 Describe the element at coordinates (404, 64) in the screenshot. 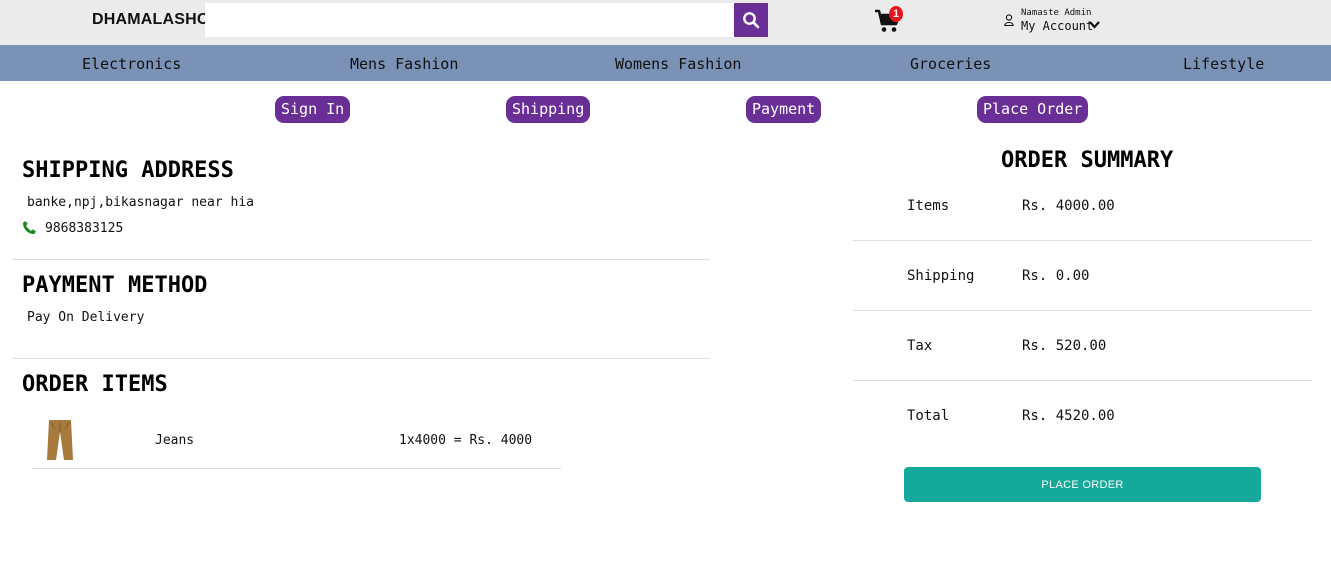

I see `category-mens-fashion: Mens Fashion` at that location.